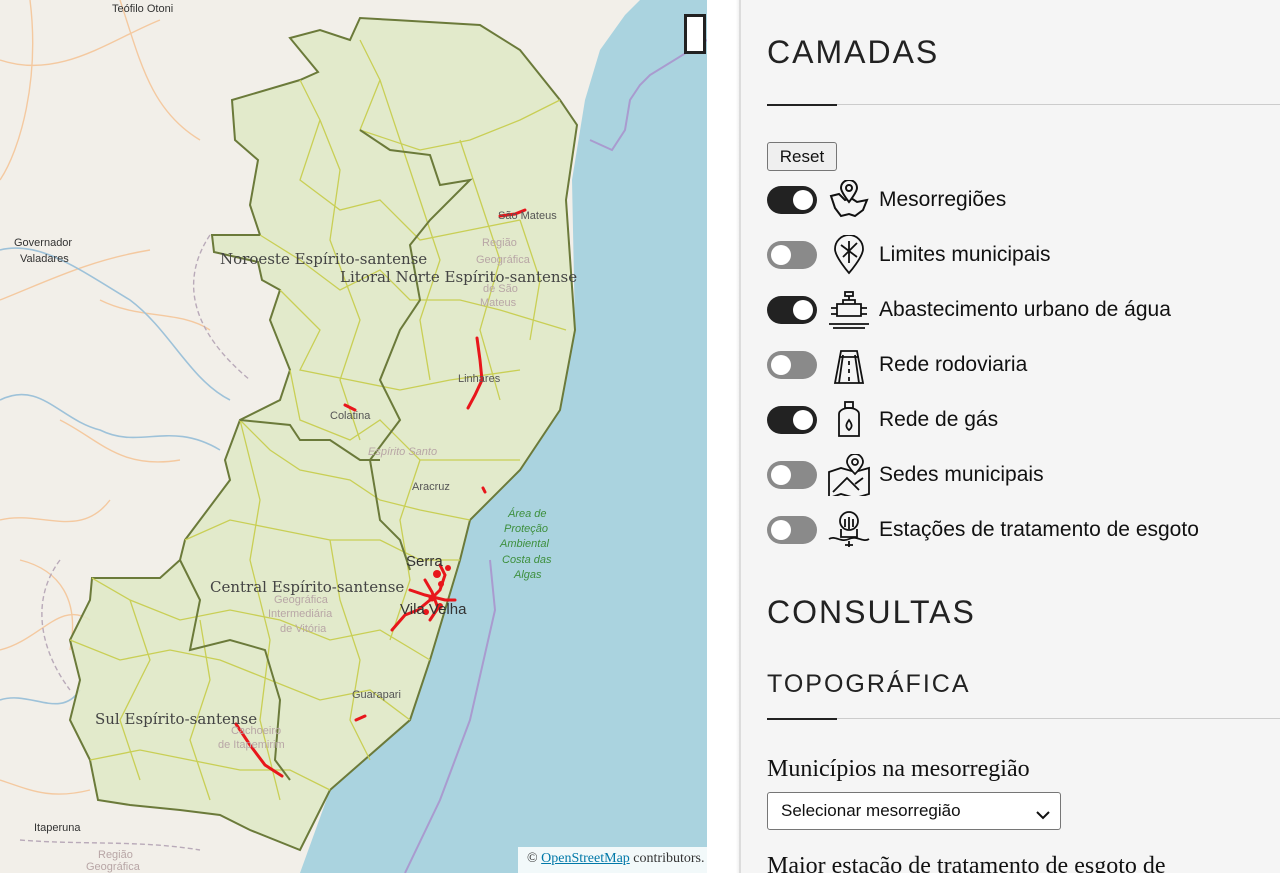 This screenshot has width=1280, height=873. Describe the element at coordinates (350, 416) in the screenshot. I see `label-colatina: Colatina` at that location.